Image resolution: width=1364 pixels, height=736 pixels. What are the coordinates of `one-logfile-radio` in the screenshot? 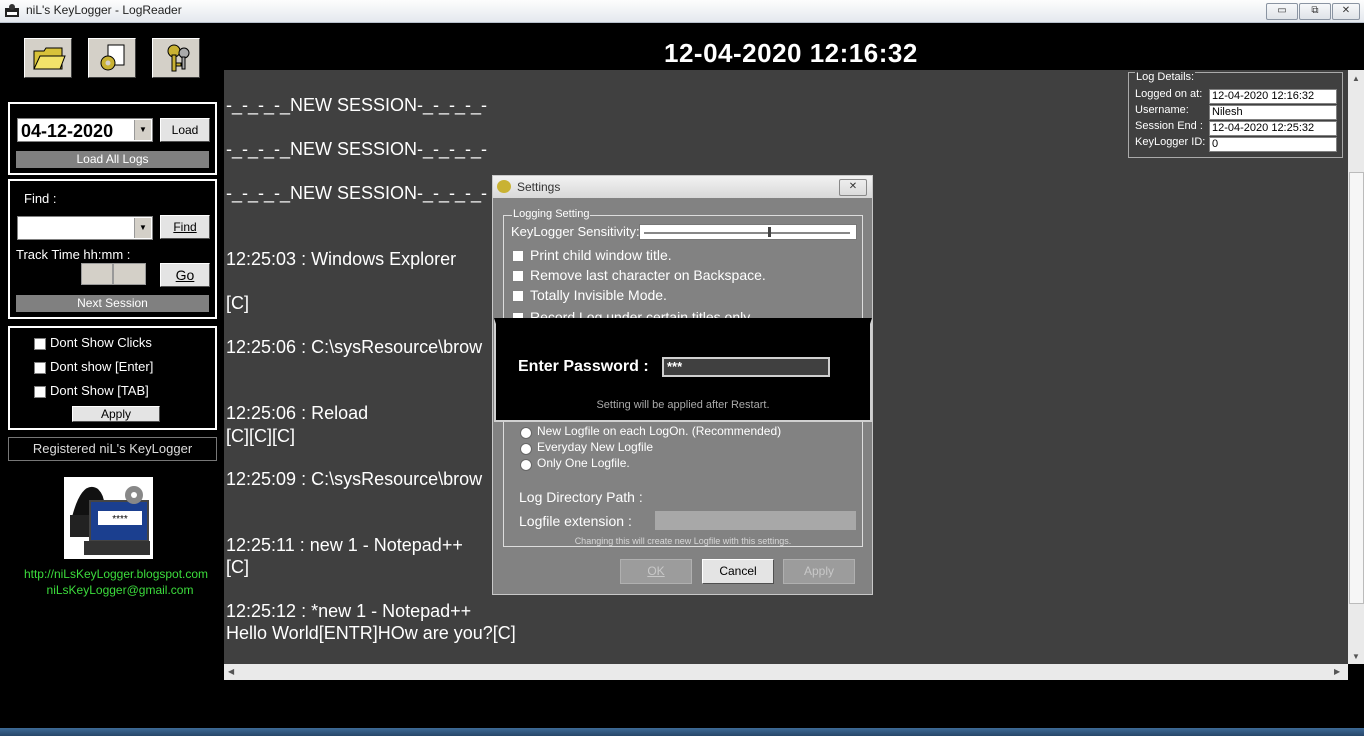 It's located at (526, 465).